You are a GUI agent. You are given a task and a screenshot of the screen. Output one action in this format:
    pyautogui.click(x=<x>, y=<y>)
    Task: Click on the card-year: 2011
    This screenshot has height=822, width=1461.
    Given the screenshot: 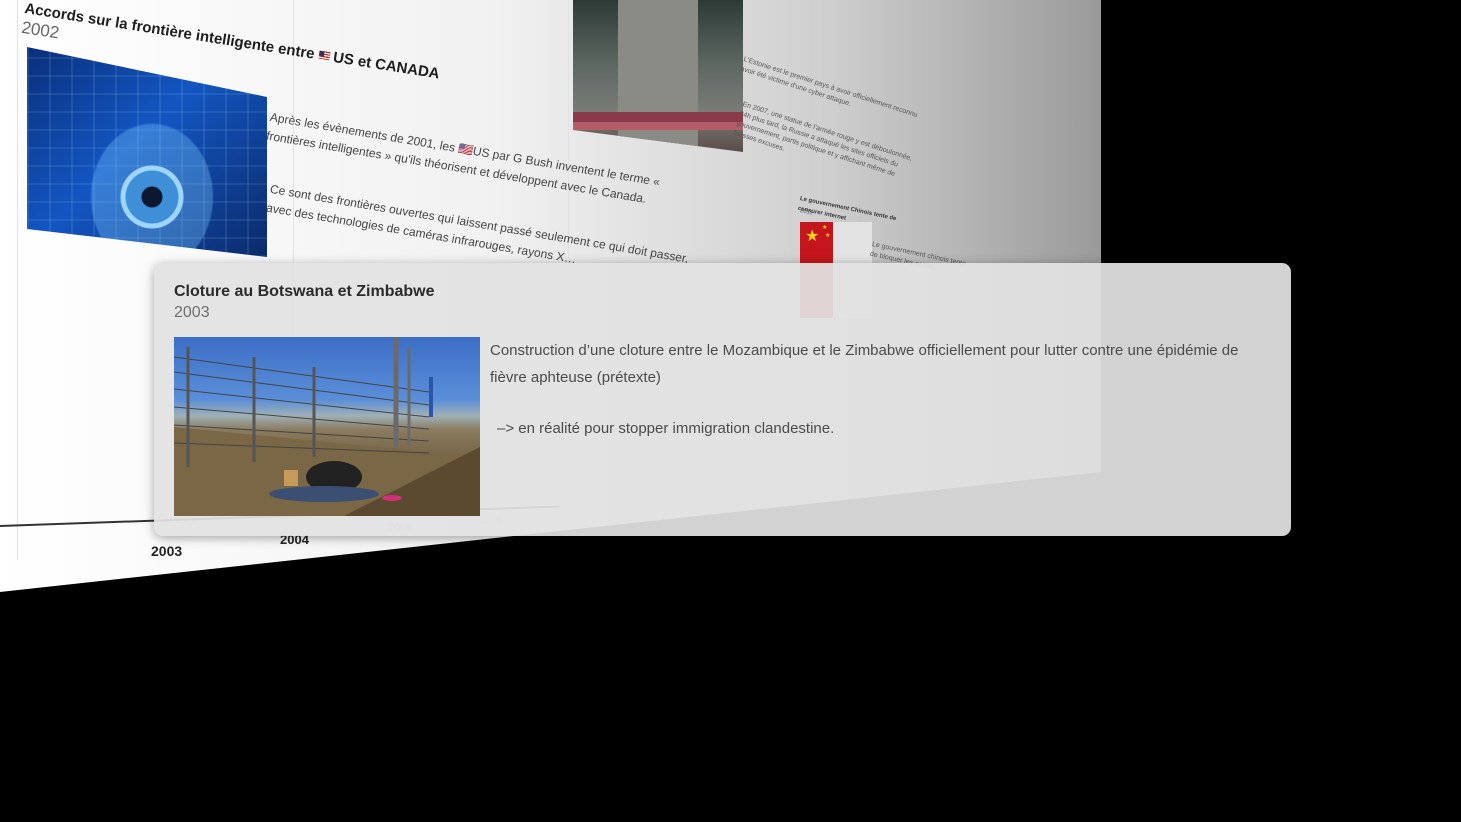 What is the action you would take?
    pyautogui.click(x=806, y=212)
    